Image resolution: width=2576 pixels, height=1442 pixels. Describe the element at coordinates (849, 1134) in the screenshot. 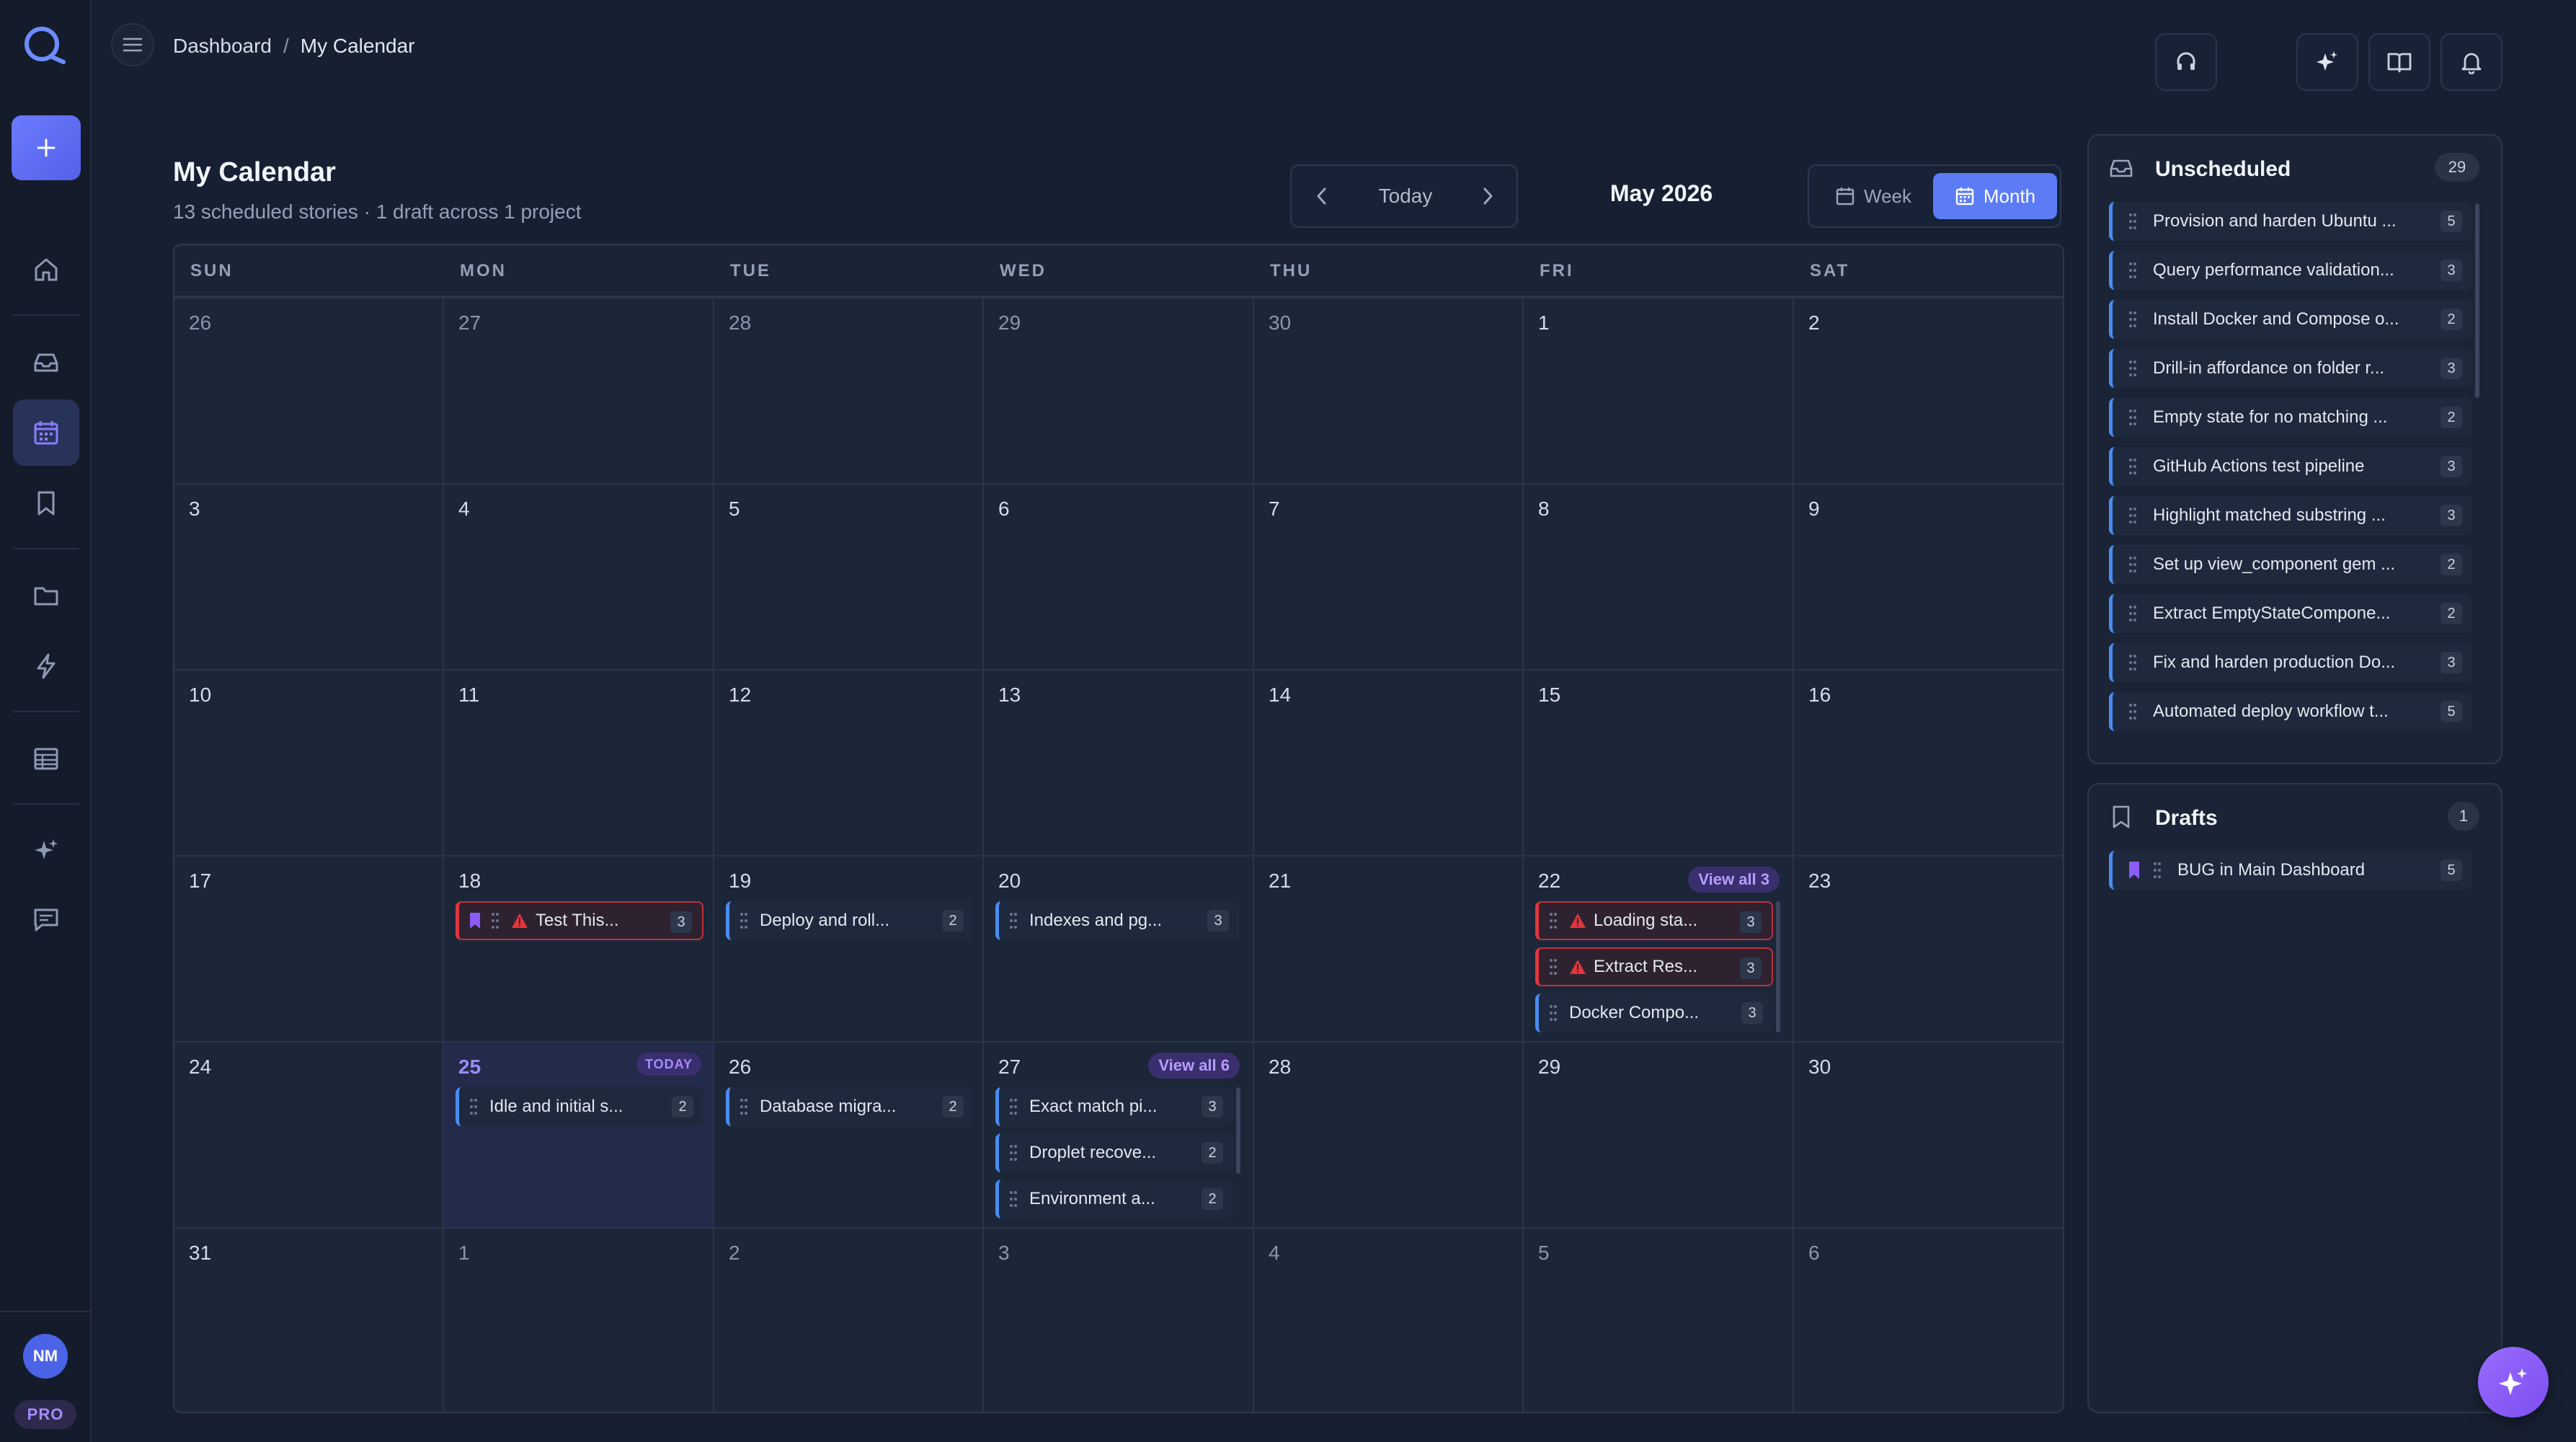

I see `day-cell: 26 Database migra... 2` at that location.